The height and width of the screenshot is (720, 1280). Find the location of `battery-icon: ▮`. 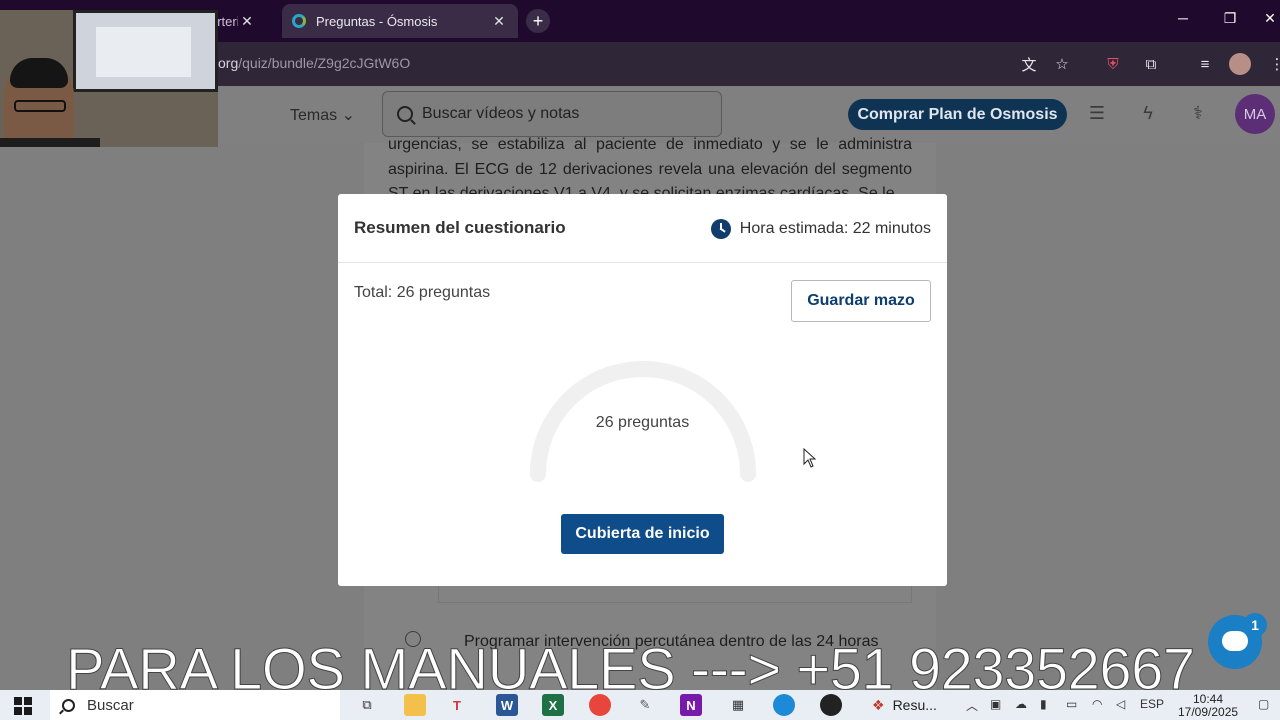

battery-icon: ▮ is located at coordinates (1043, 704).